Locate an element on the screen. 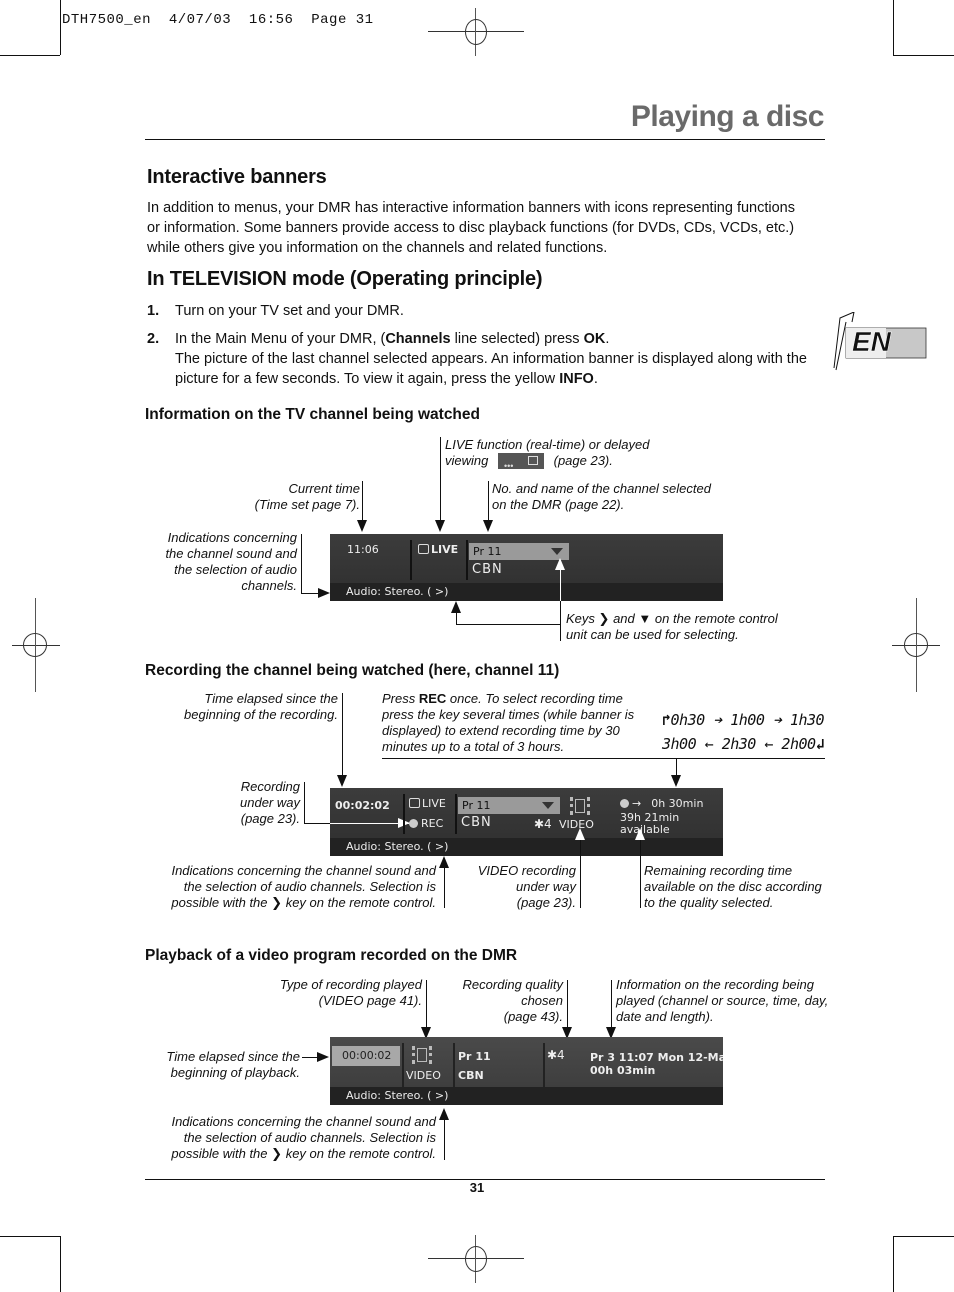  header-rule is located at coordinates (485, 139).